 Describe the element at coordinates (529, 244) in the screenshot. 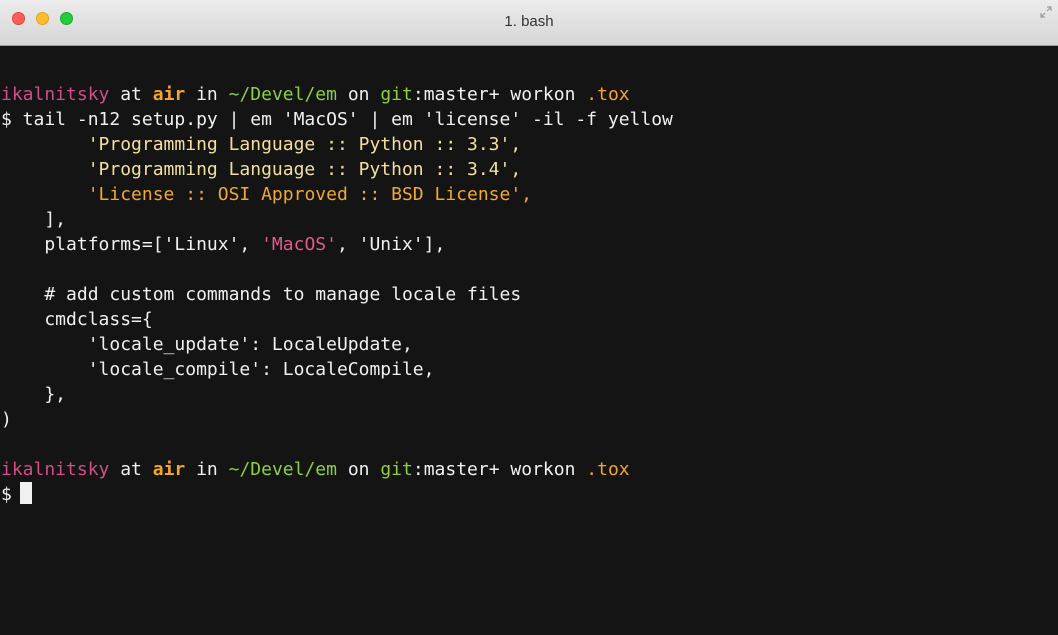

I see `output-line-platforms: platforms=['Linux', 'MacOS', 'Unix'],` at that location.